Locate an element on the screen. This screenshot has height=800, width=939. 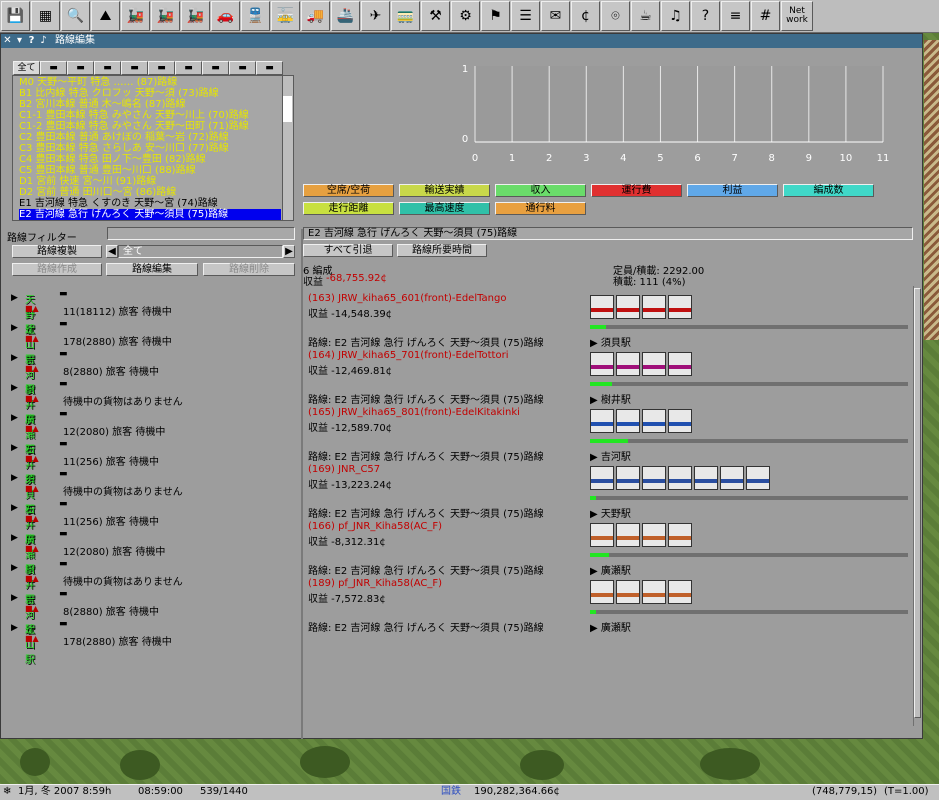
pin-icon: ♪ is located at coordinates (43, 41).